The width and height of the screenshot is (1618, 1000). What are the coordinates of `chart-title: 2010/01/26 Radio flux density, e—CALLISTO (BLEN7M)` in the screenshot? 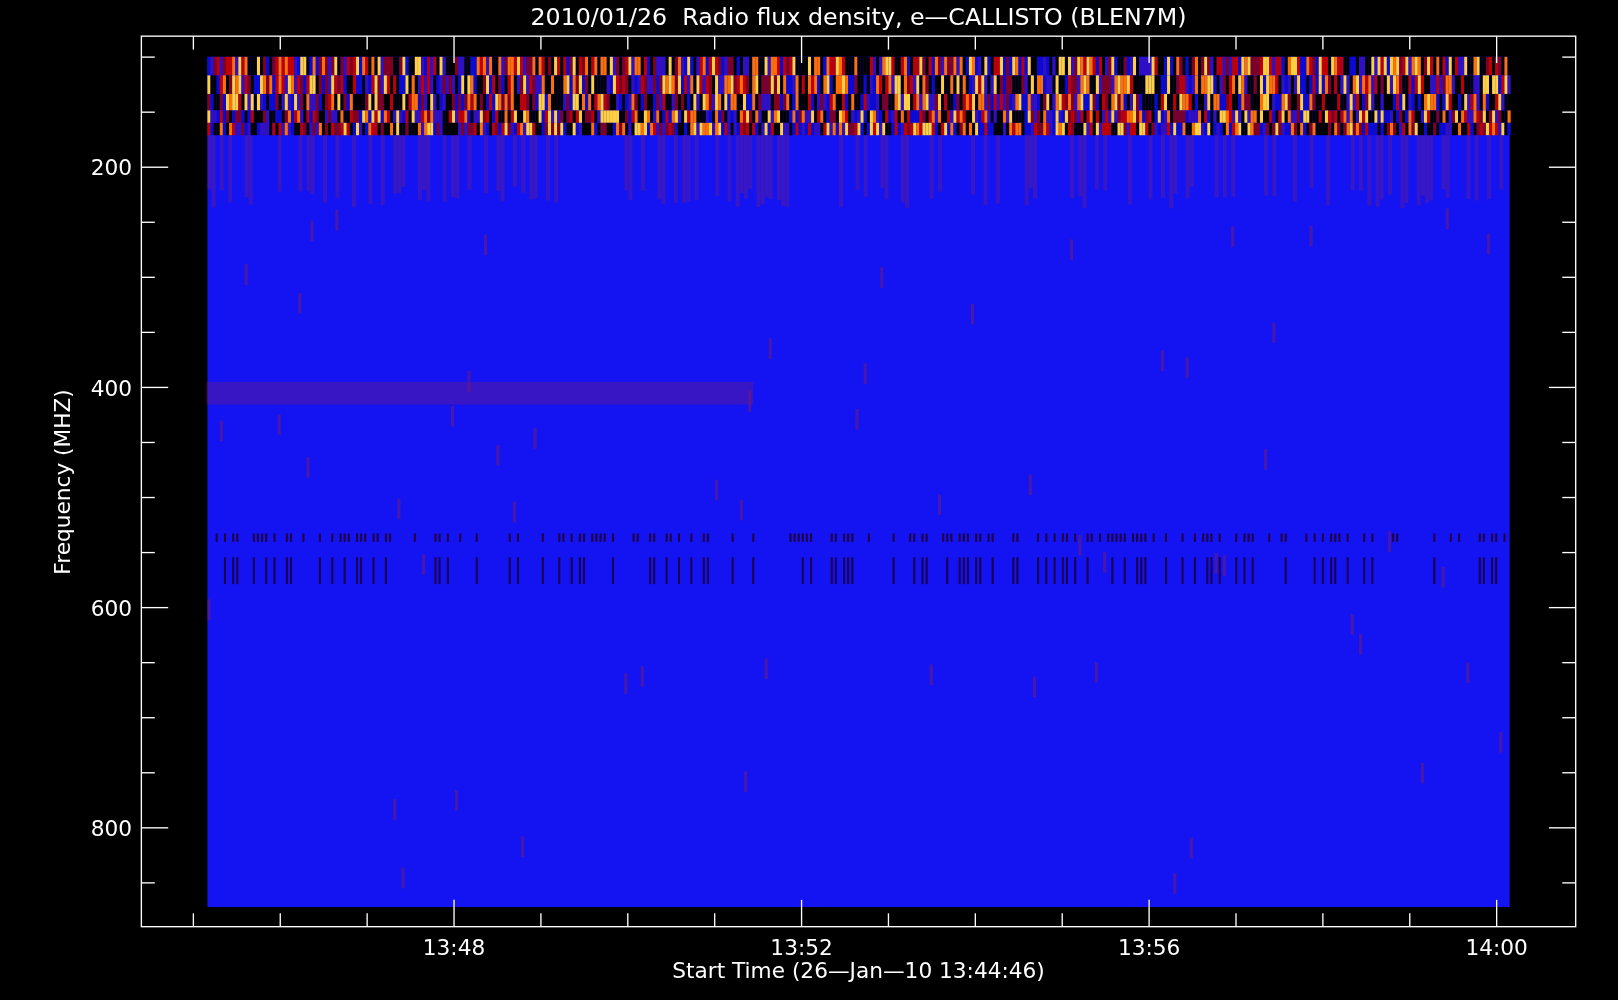 It's located at (858, 16).